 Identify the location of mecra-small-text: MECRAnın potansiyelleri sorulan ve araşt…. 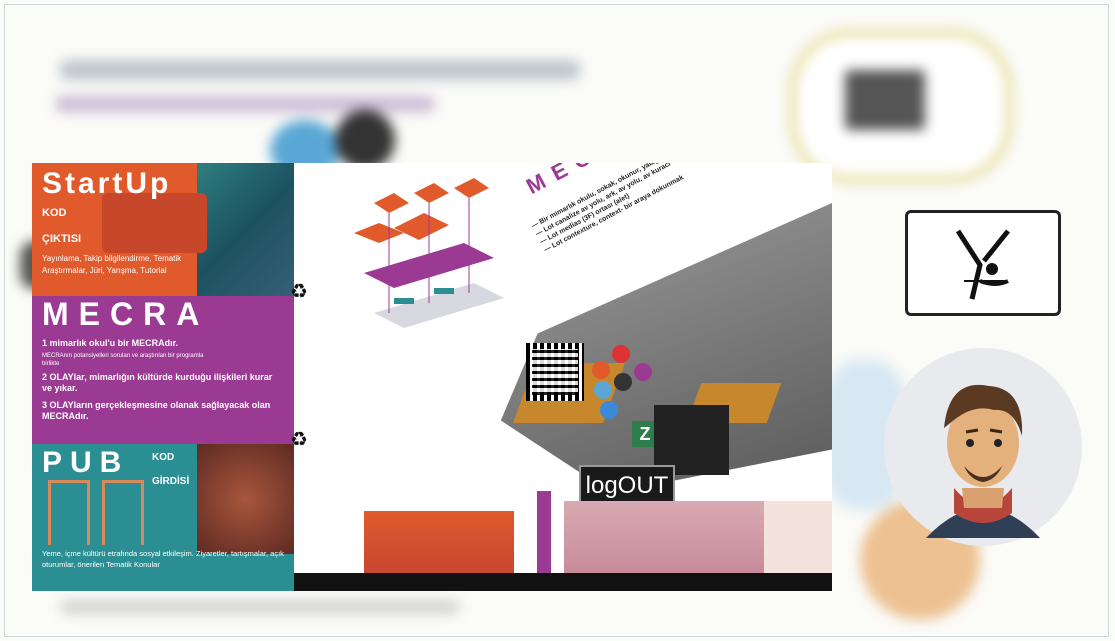
(123, 360).